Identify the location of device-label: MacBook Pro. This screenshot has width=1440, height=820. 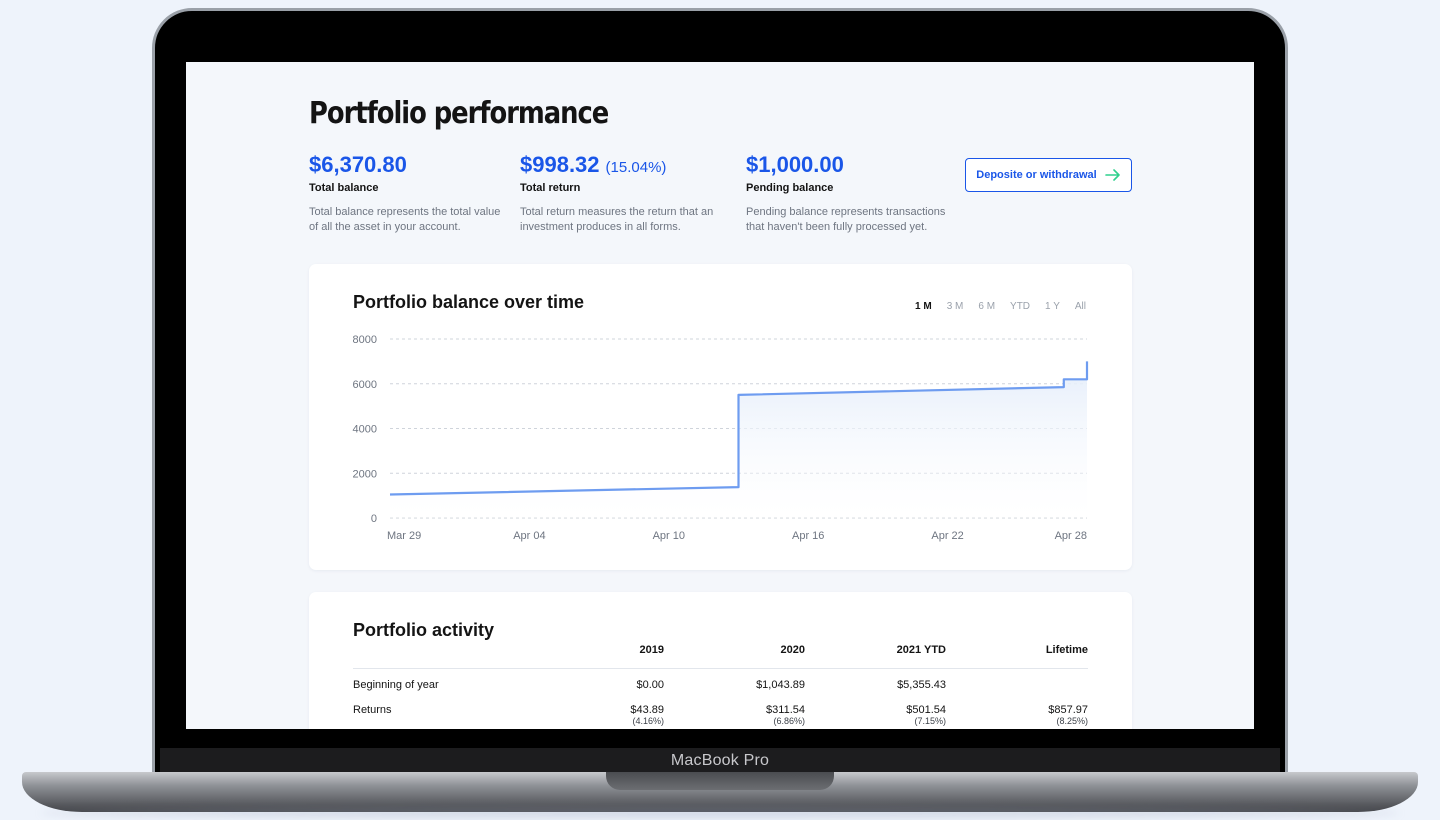
(720, 760).